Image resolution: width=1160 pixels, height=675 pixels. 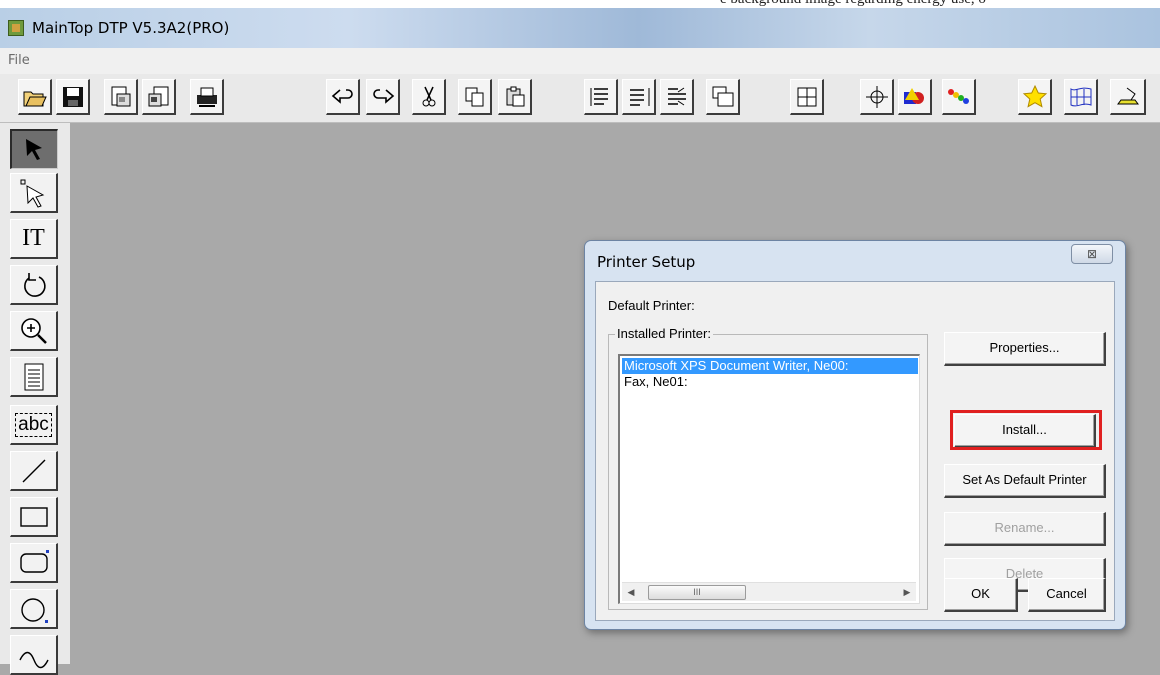 I want to click on cut-icon, so click(x=429, y=97).